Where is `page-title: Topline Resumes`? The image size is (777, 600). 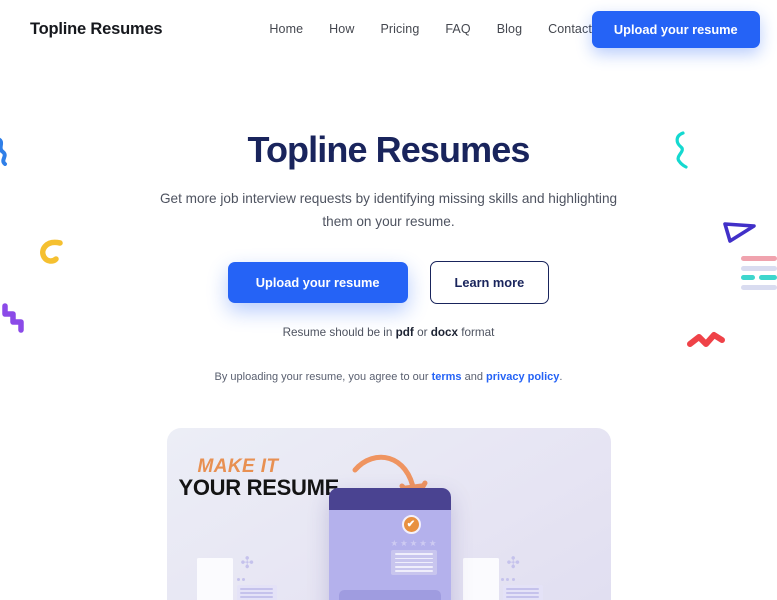 page-title: Topline Resumes is located at coordinates (389, 149).